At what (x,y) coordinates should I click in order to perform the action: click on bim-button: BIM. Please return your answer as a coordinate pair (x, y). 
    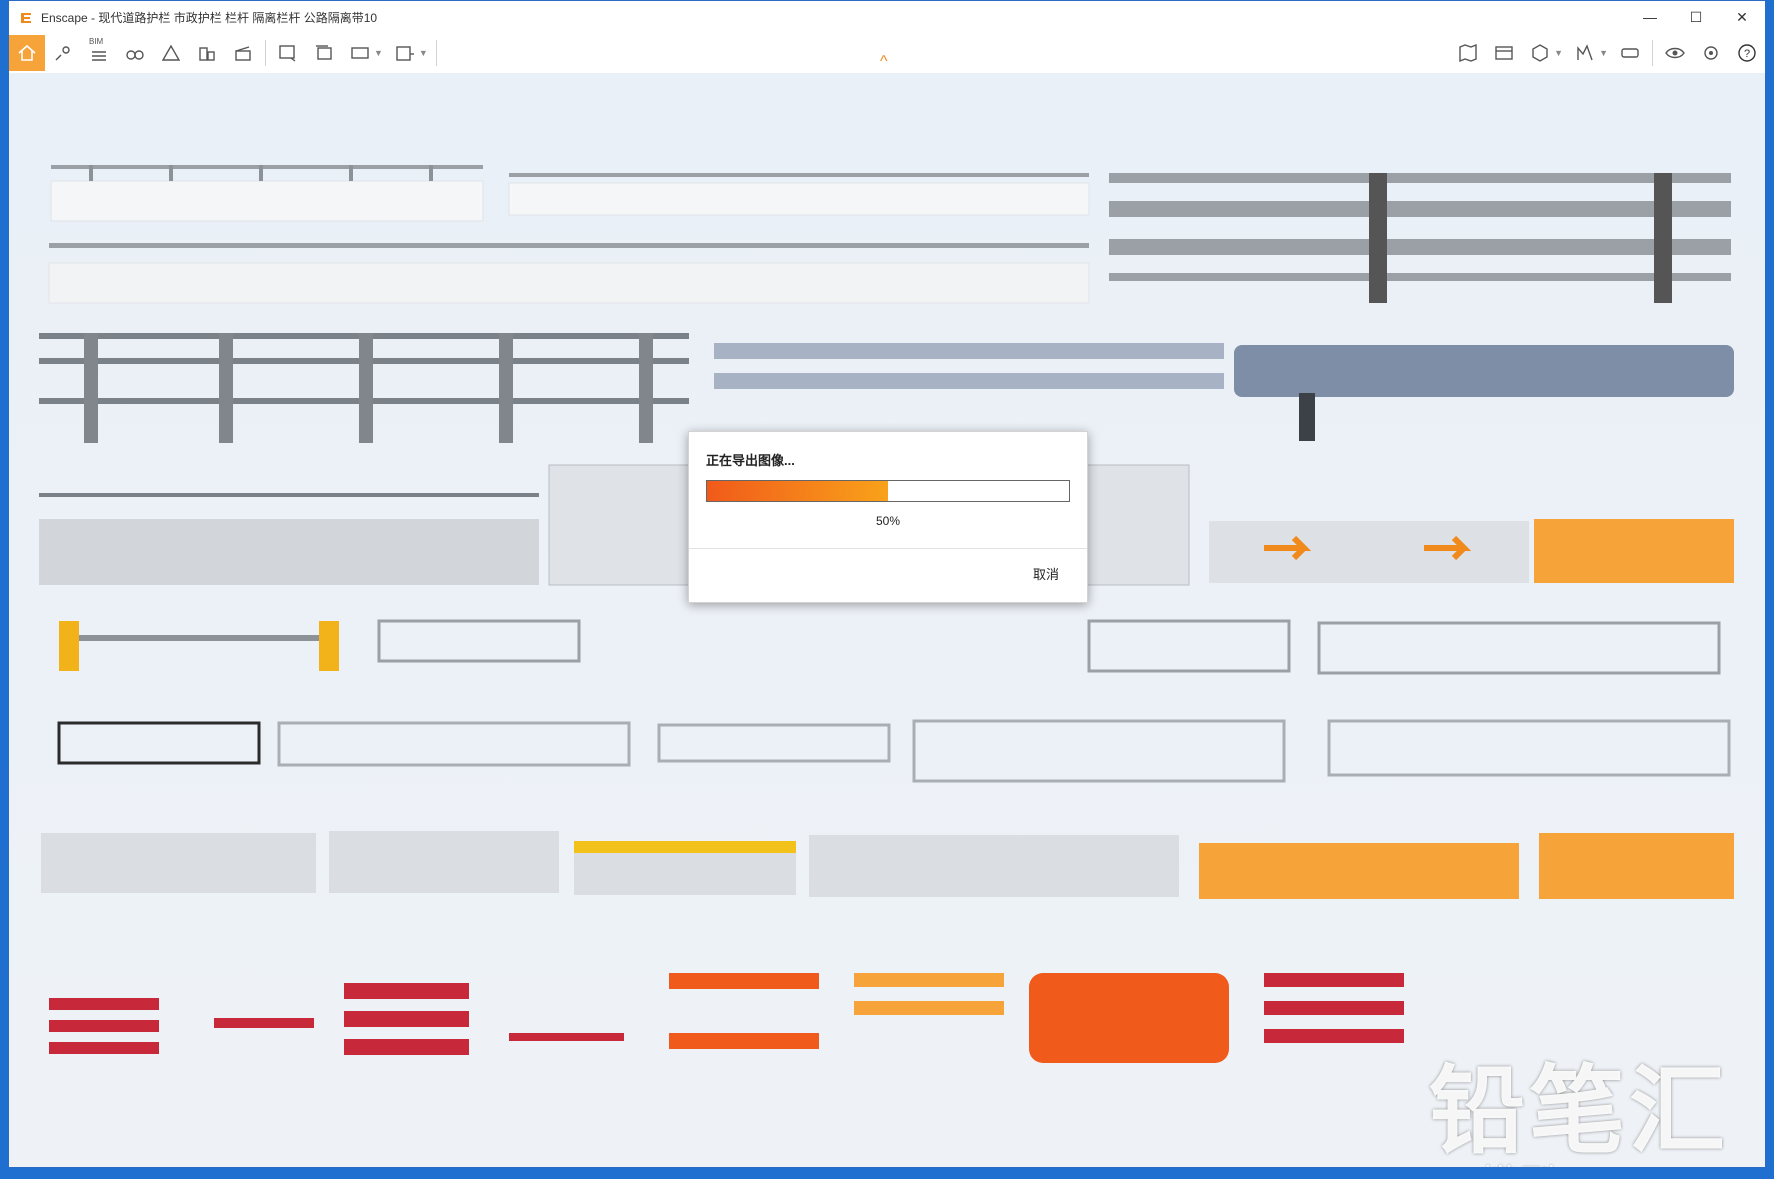
    Looking at the image, I should click on (99, 53).